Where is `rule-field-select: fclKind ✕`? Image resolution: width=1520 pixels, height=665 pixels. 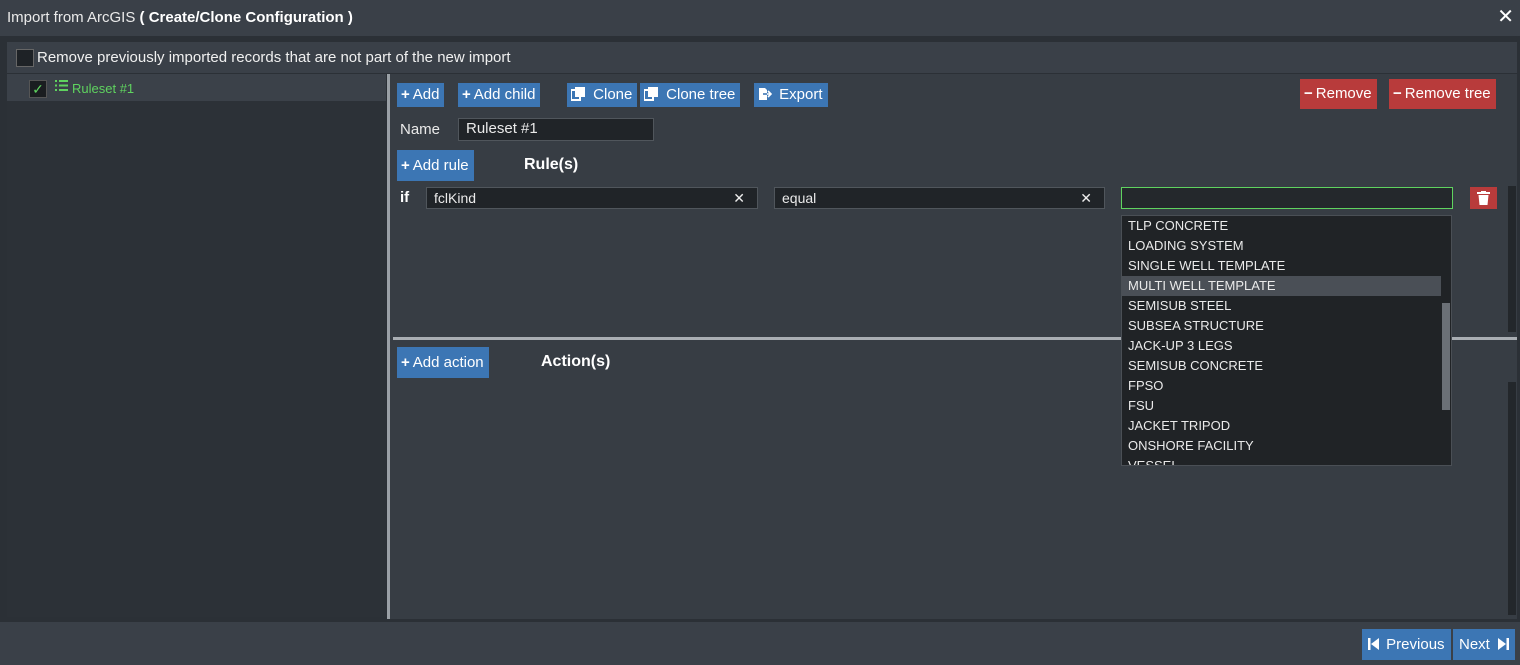 rule-field-select: fclKind ✕ is located at coordinates (592, 198).